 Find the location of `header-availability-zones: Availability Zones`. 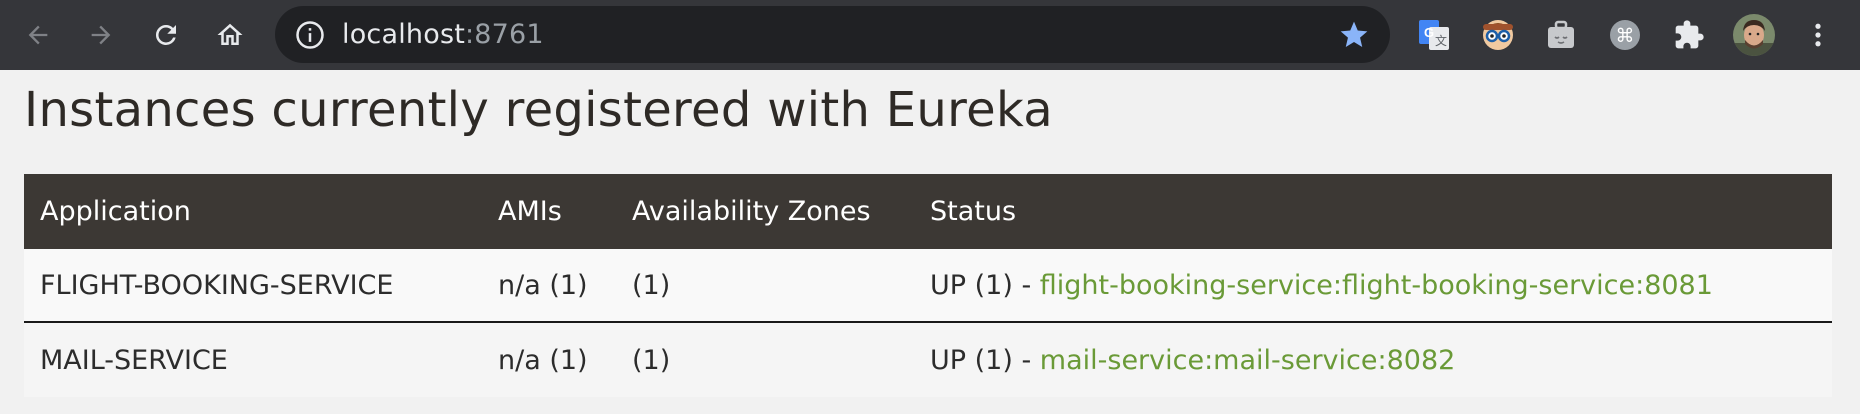

header-availability-zones: Availability Zones is located at coordinates (751, 211).